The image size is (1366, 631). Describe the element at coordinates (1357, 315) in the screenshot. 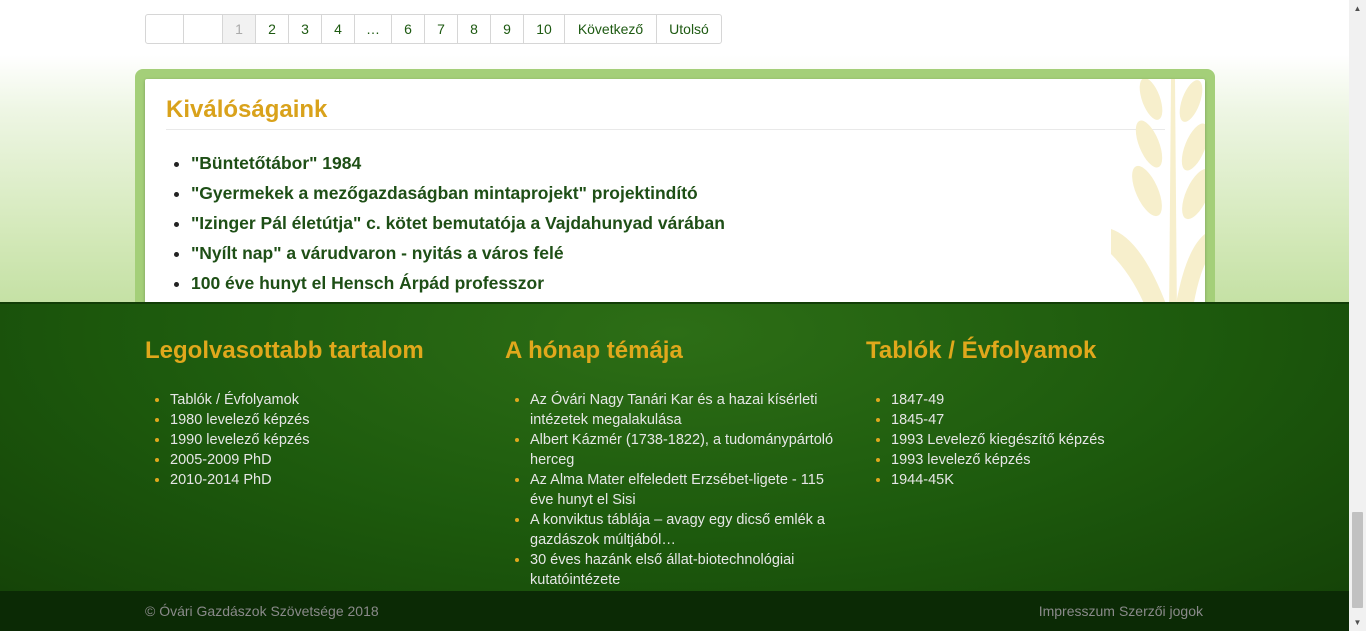

I see `vertical-scrollbar: ▲ ▼` at that location.